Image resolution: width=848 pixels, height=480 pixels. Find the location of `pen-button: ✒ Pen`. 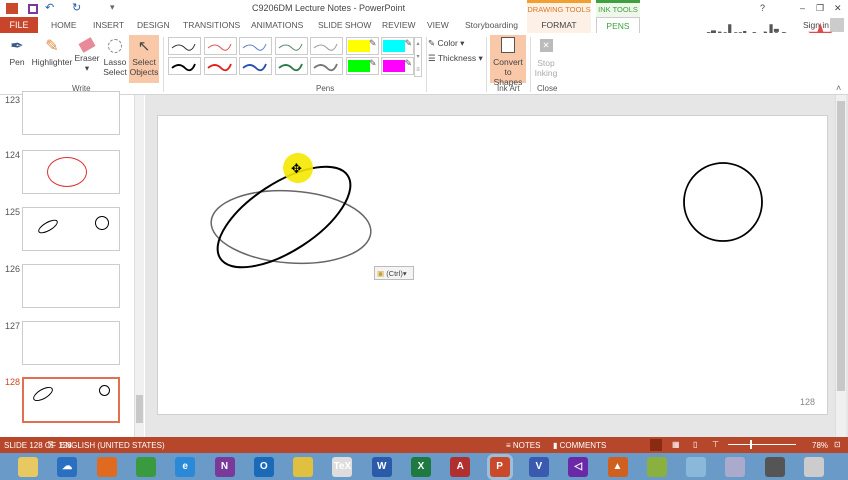

pen-button: ✒ Pen is located at coordinates (17, 52).